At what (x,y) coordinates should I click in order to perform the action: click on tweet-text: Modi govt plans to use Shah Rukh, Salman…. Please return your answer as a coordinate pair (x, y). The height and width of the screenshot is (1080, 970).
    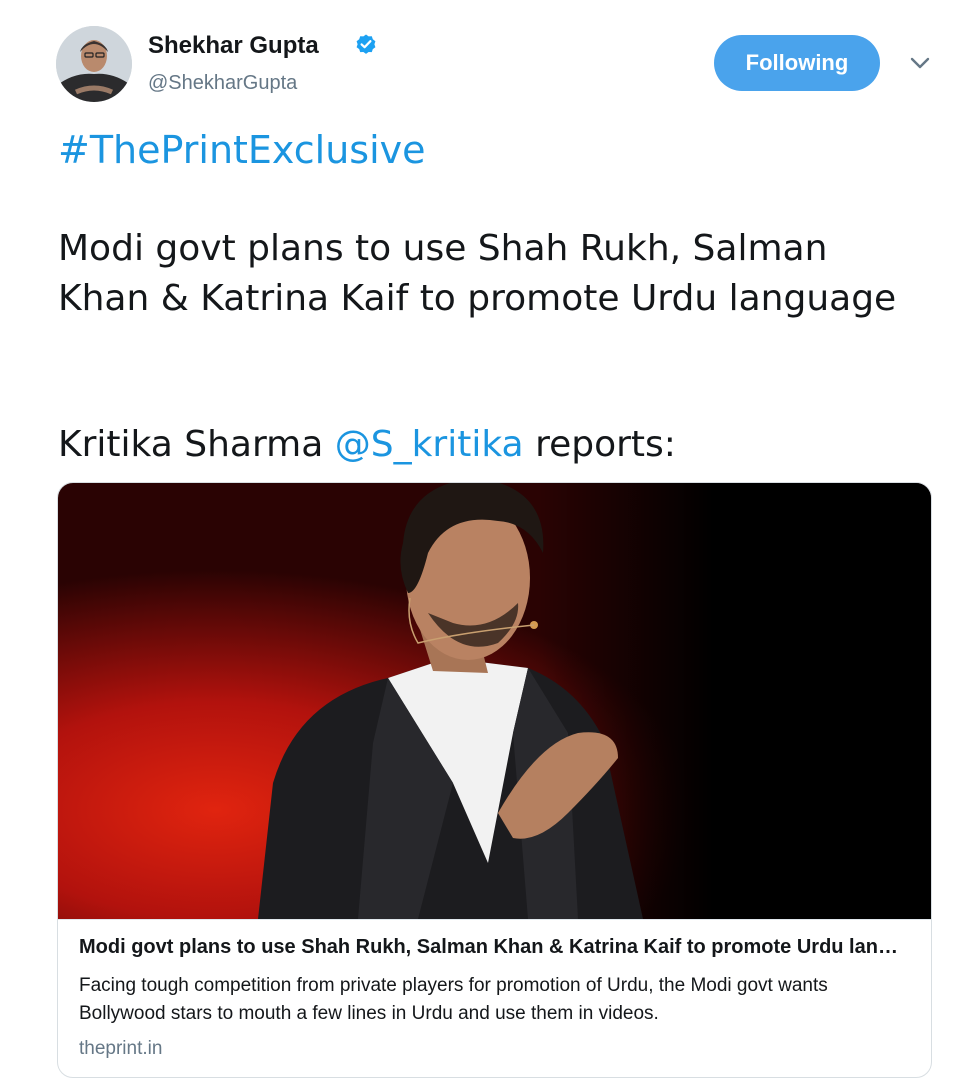
    Looking at the image, I should click on (477, 273).